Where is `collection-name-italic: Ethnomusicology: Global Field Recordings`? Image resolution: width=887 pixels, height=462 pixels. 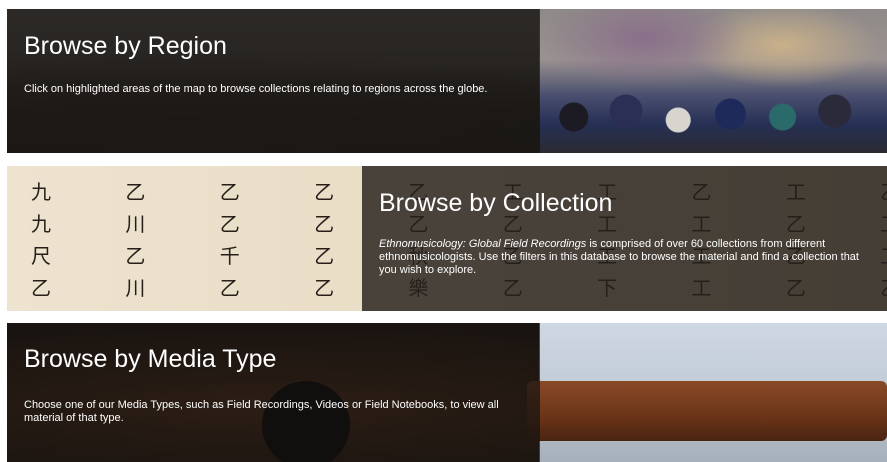
collection-name-italic: Ethnomusicology: Global Field Recordings is located at coordinates (483, 244).